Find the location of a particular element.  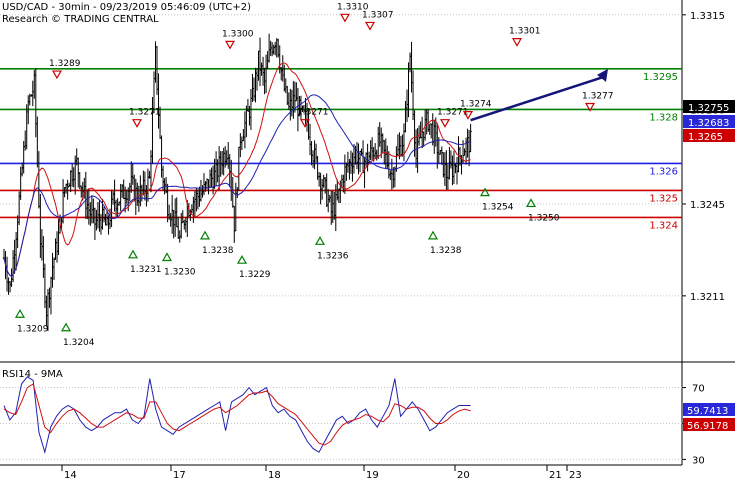

x-tick-label-4: 20 is located at coordinates (463, 475).